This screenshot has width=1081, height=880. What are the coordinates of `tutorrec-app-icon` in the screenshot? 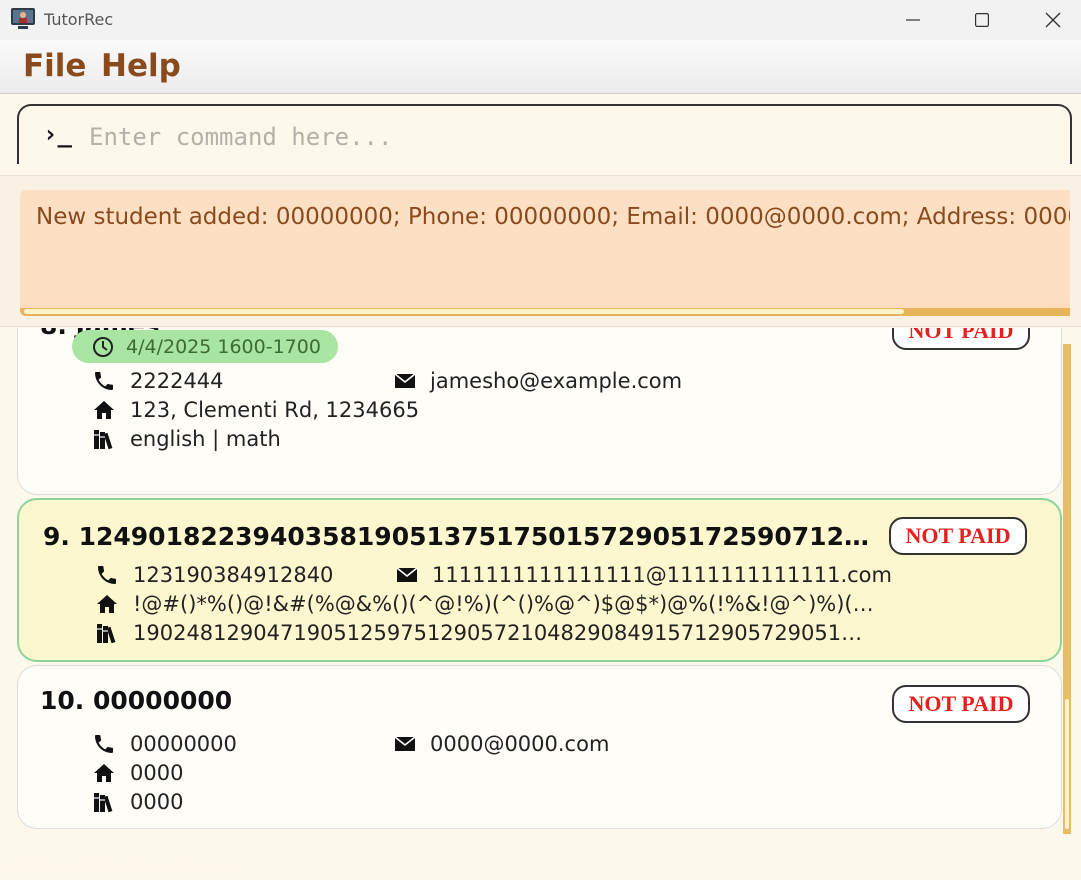 It's located at (23, 18).